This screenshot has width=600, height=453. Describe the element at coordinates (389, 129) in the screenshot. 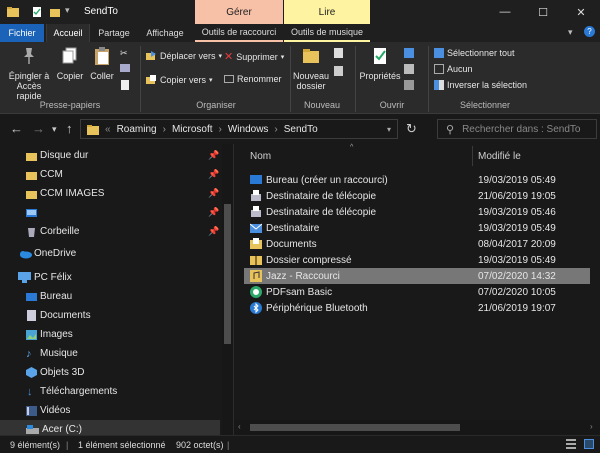

I see `address-dropdown-icon: ▾` at that location.